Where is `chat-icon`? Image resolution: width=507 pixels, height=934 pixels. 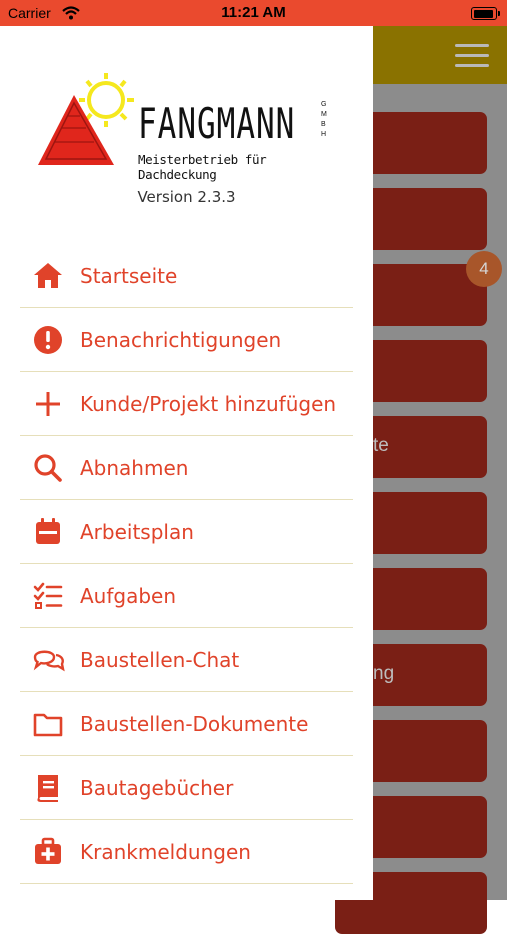
chat-icon is located at coordinates (48, 660).